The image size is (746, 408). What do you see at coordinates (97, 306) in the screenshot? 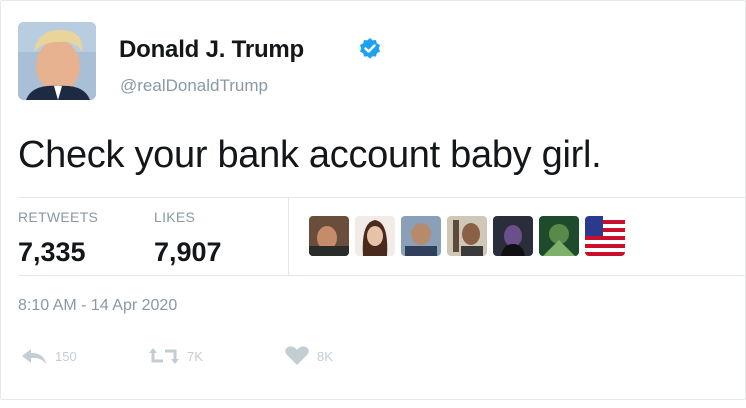
I see `tweet-timestamp: 8:10 AM - 14 Apr 2020` at bounding box center [97, 306].